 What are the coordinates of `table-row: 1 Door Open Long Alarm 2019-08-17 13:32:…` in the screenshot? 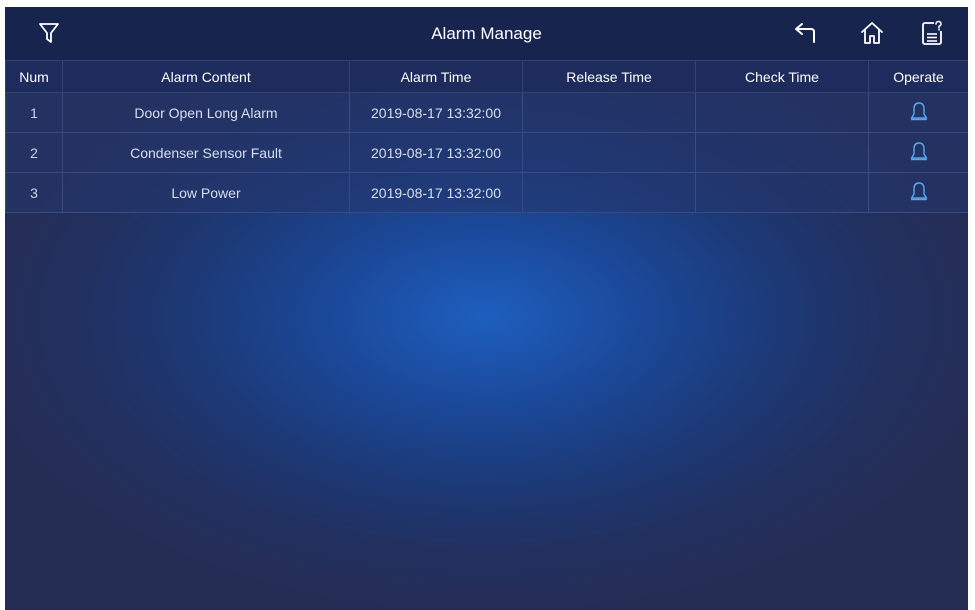 It's located at (486, 112).